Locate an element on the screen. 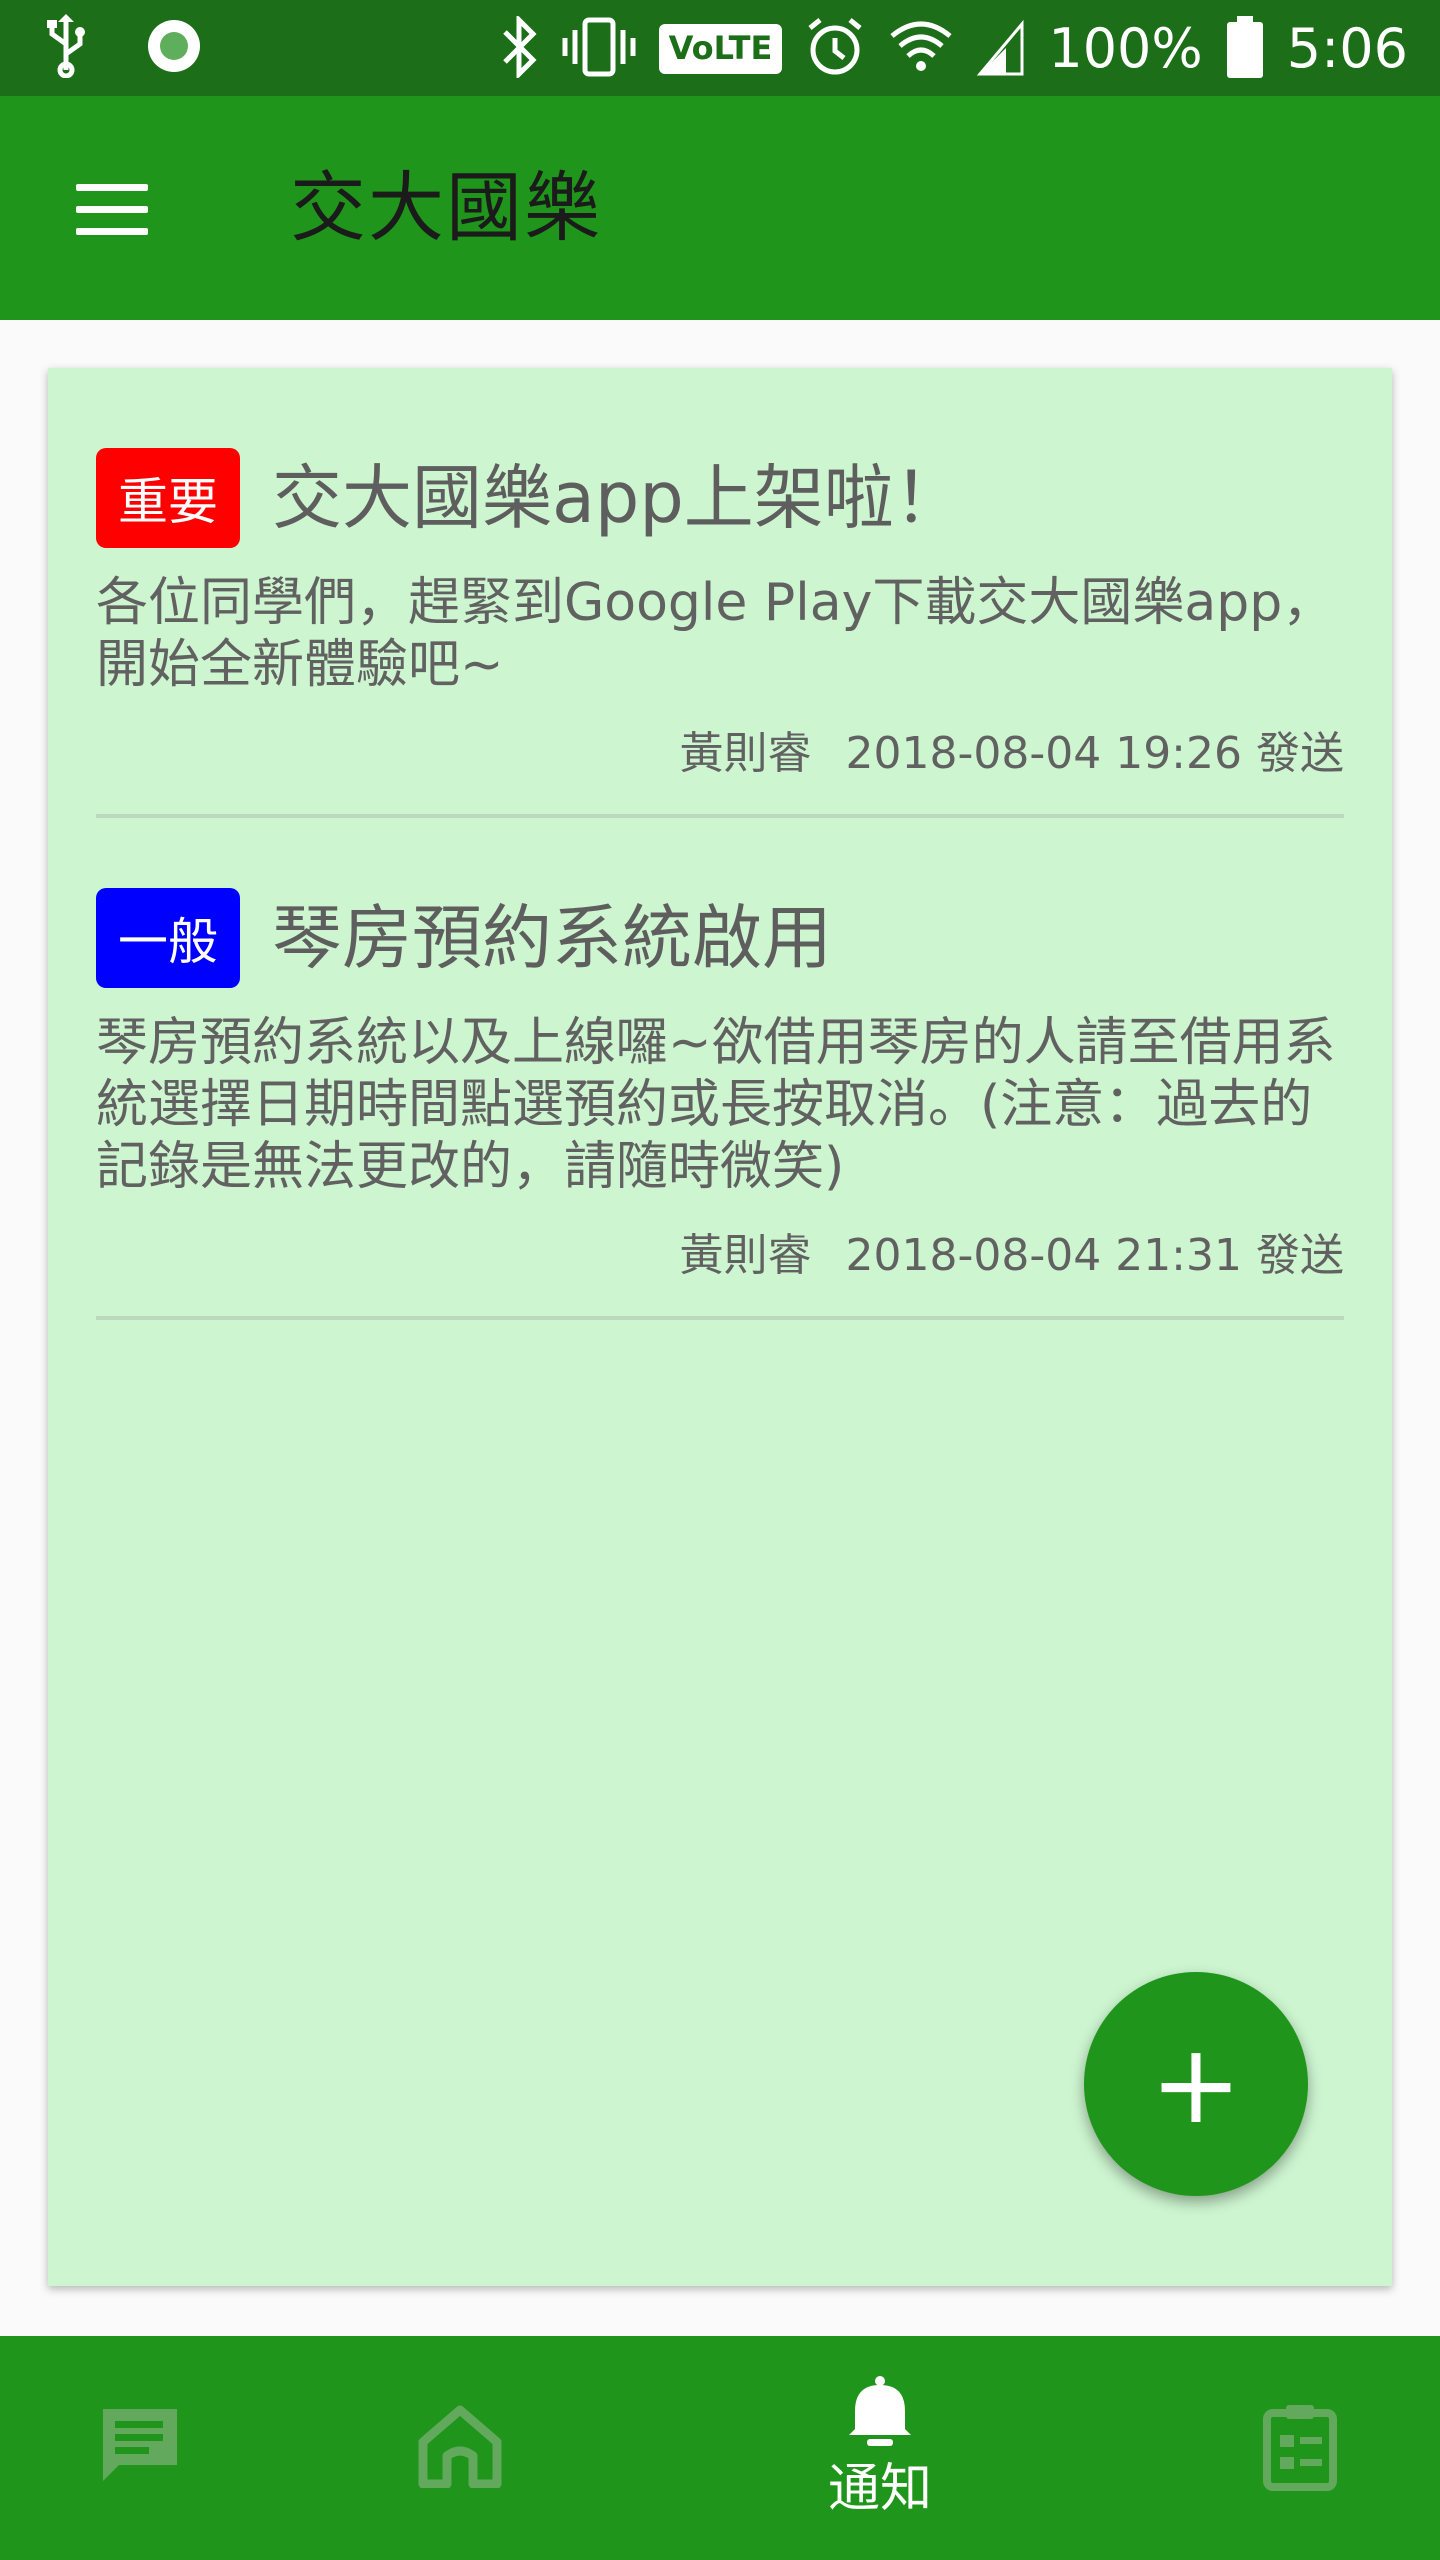 Image resolution: width=1440 pixels, height=2560 pixels. record-icon is located at coordinates (174, 48).